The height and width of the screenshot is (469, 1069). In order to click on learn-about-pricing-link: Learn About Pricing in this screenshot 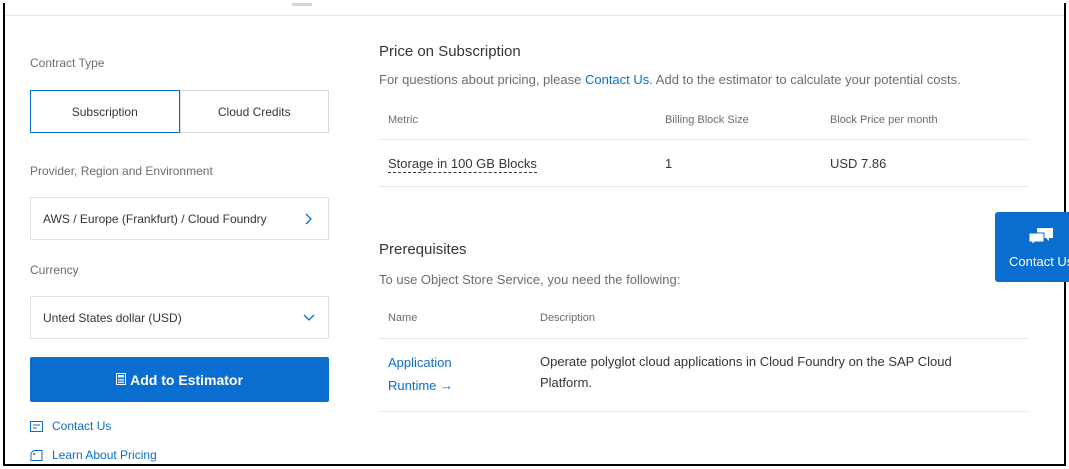, I will do `click(93, 455)`.